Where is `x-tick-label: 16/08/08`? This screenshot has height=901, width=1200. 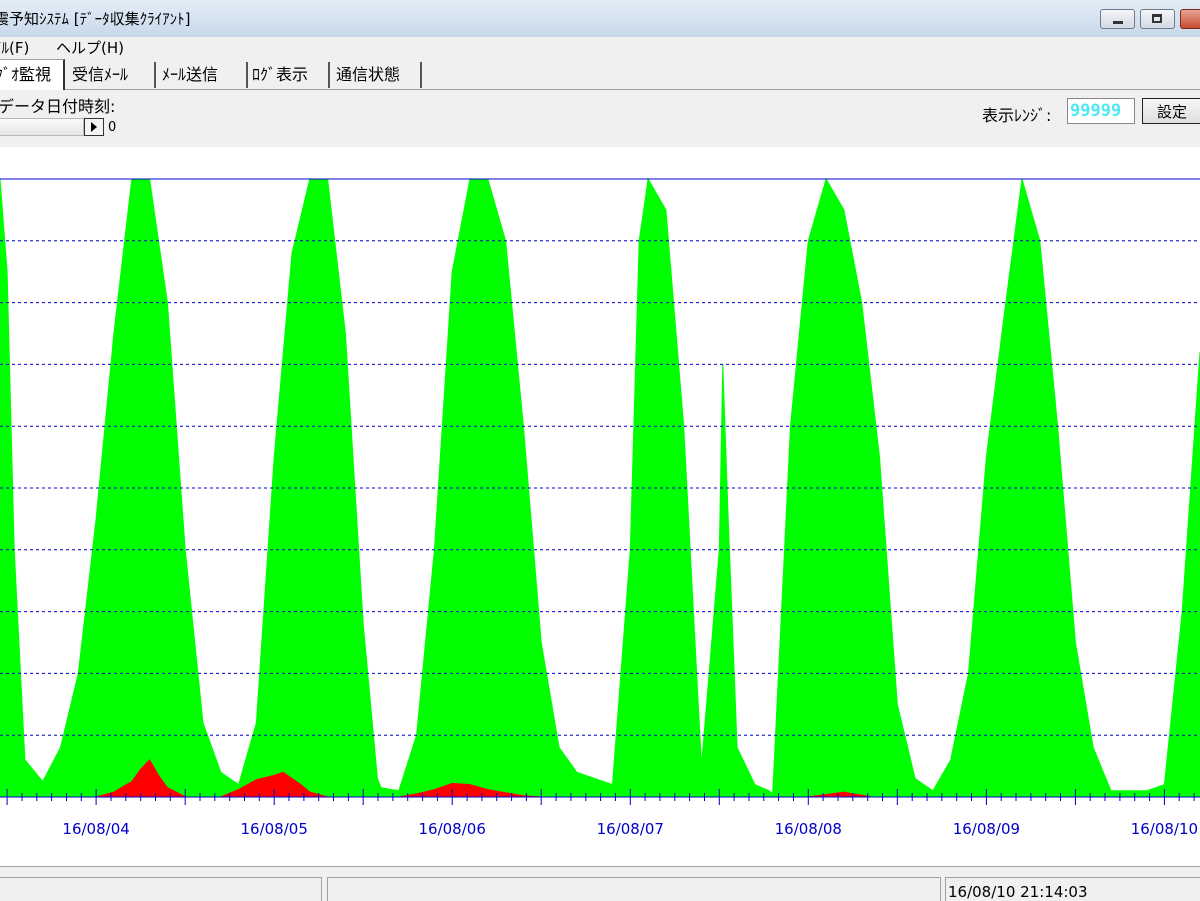 x-tick-label: 16/08/08 is located at coordinates (808, 829).